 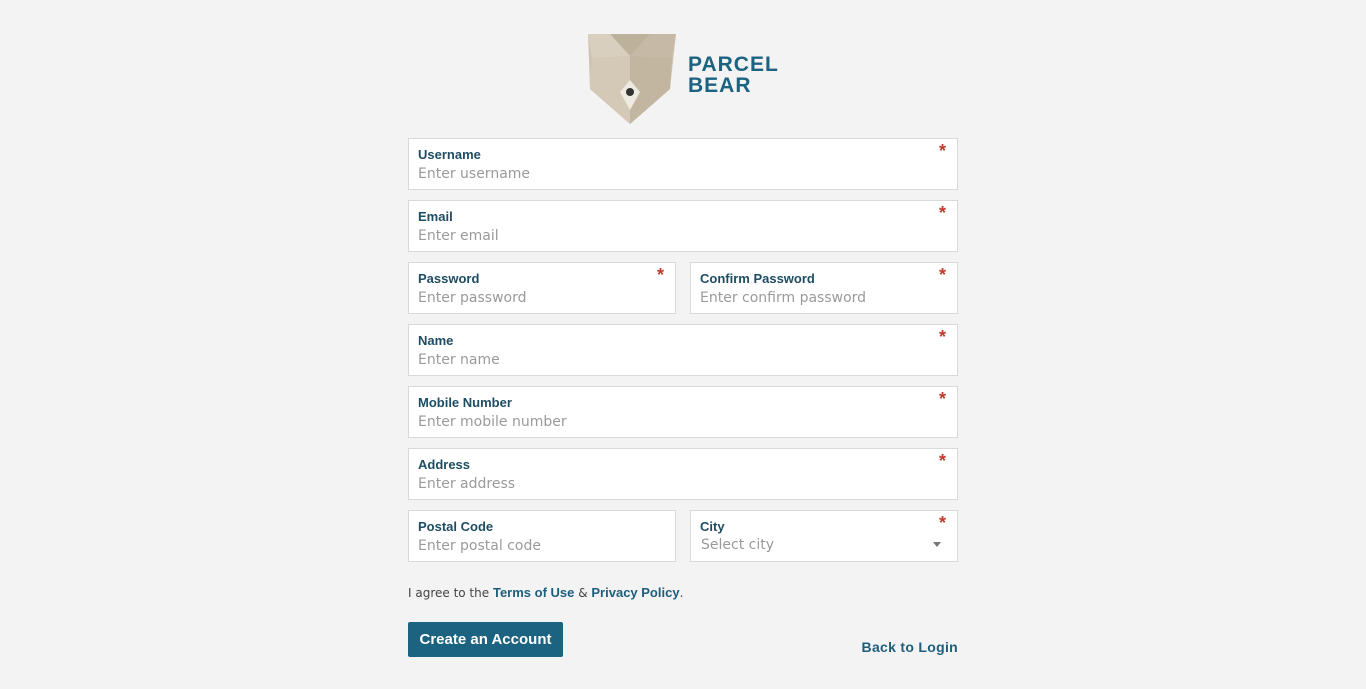 What do you see at coordinates (733, 64) in the screenshot?
I see `brand-line-1: PARCEL` at bounding box center [733, 64].